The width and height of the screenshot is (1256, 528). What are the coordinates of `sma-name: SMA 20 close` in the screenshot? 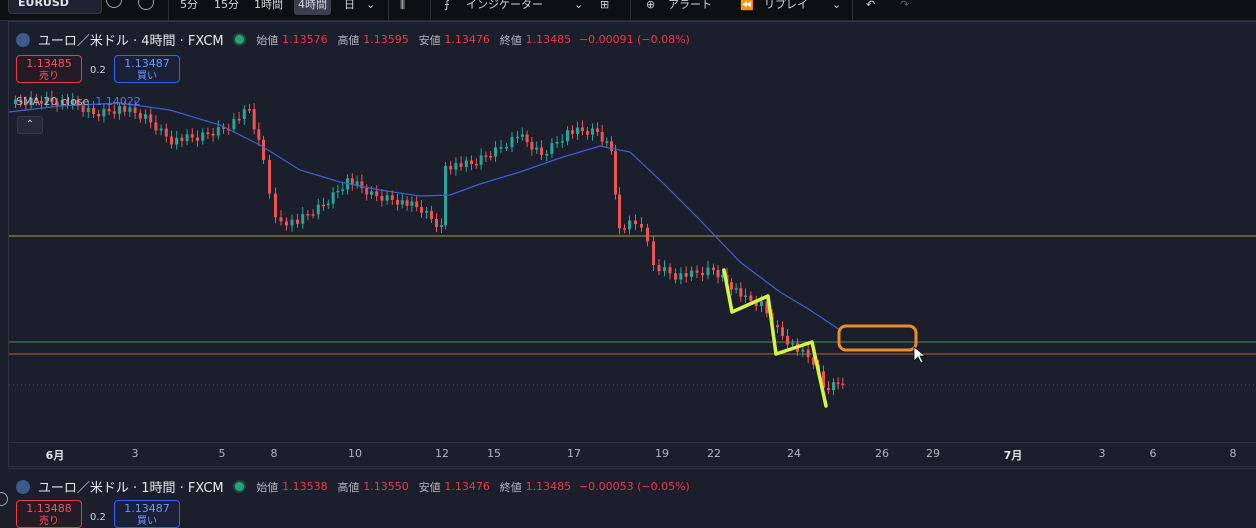 It's located at (53, 101).